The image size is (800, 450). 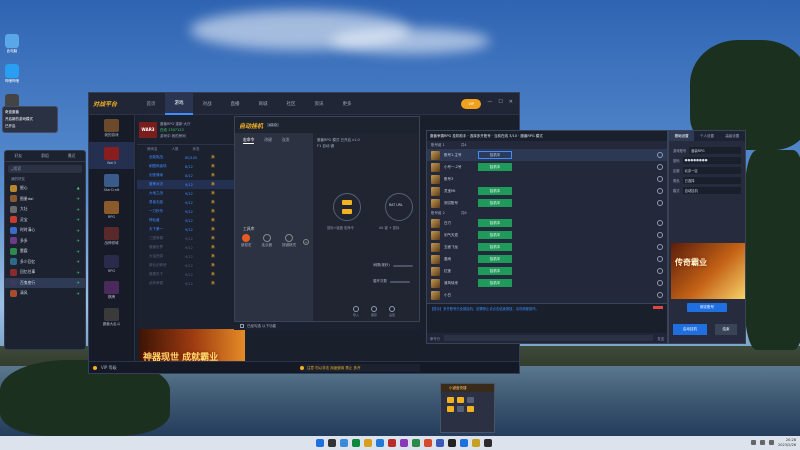 What do you see at coordinates (187, 247) in the screenshot?
I see `server-row: 魔兽世界 9/12 满` at bounding box center [187, 247].